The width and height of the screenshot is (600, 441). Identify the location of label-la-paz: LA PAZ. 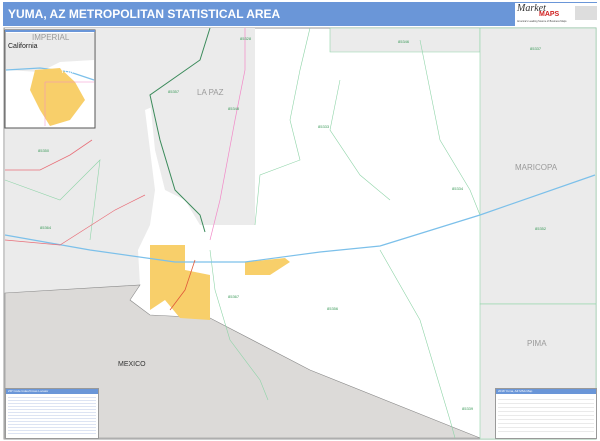
(210, 92).